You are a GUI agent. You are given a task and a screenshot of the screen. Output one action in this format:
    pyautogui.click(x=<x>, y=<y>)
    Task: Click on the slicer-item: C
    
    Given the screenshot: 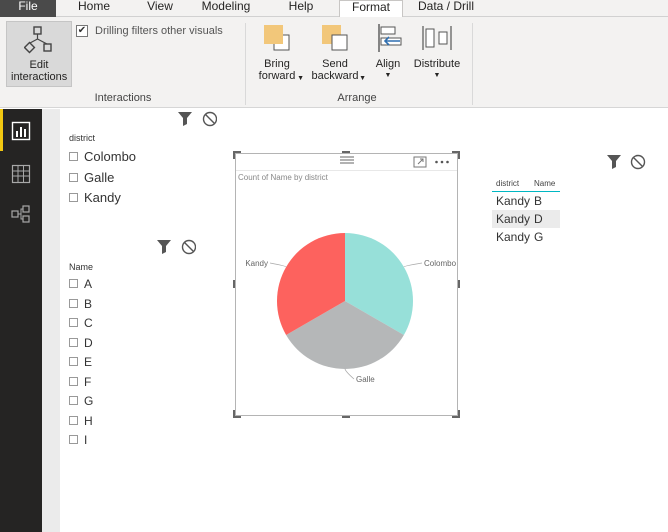 What is the action you would take?
    pyautogui.click(x=81, y=323)
    